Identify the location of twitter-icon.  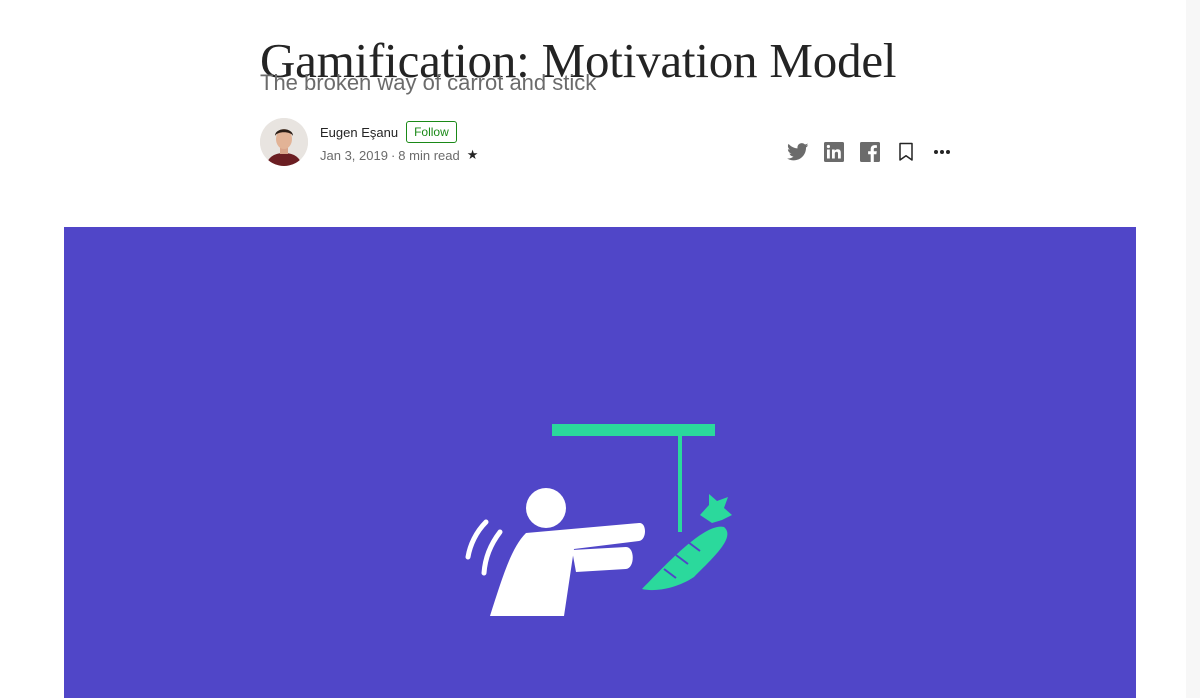
(798, 152).